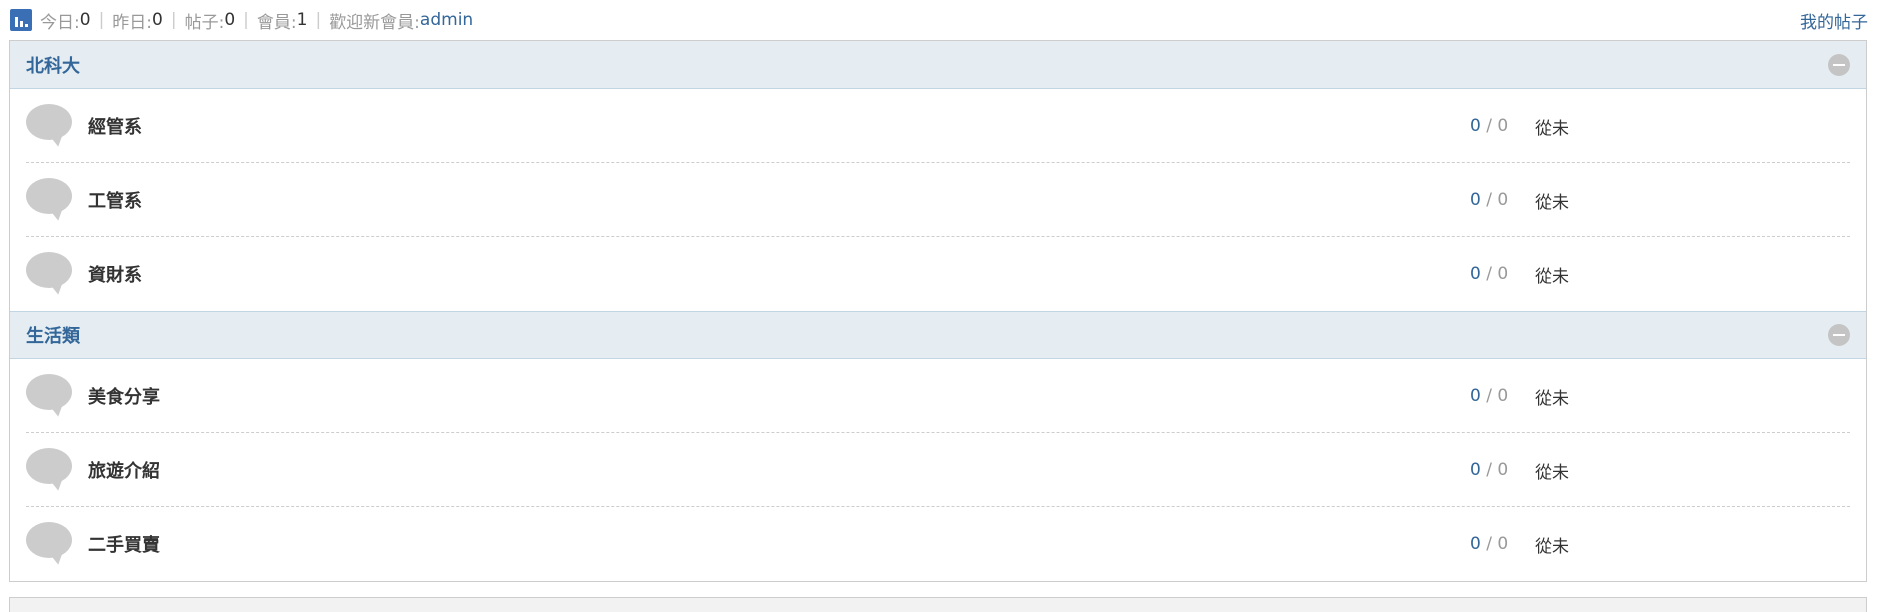 This screenshot has width=1878, height=612. I want to click on forum-name-link: 美食分享, so click(124, 396).